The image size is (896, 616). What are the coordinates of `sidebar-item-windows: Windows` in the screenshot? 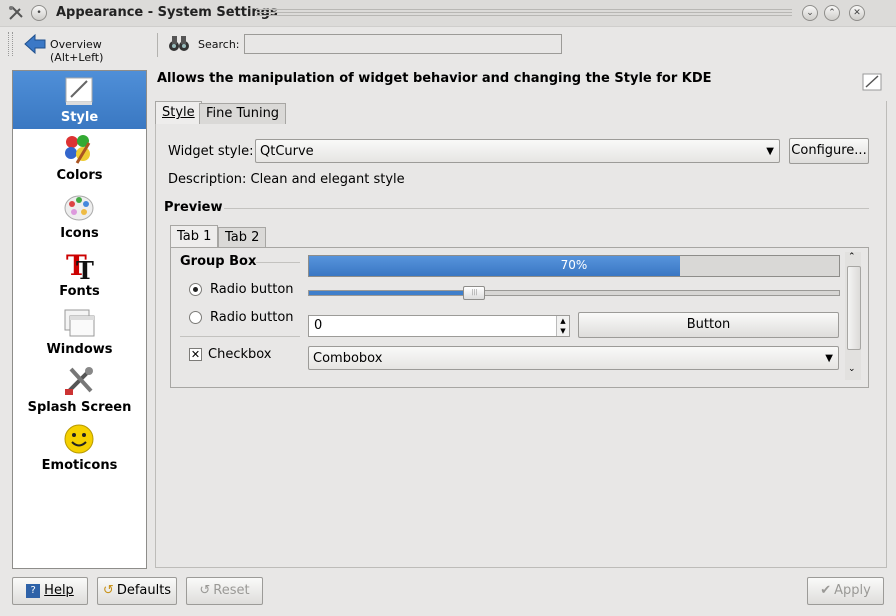 It's located at (79, 332).